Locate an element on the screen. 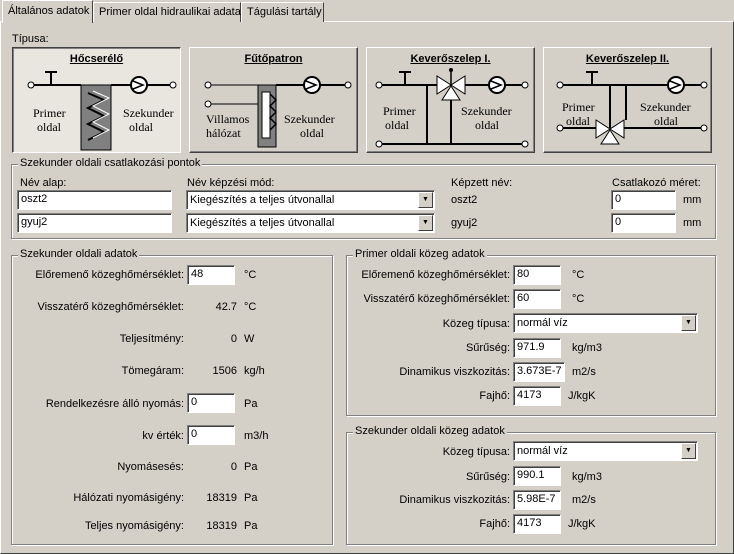  name-base-label: Név alap: is located at coordinates (43, 183).